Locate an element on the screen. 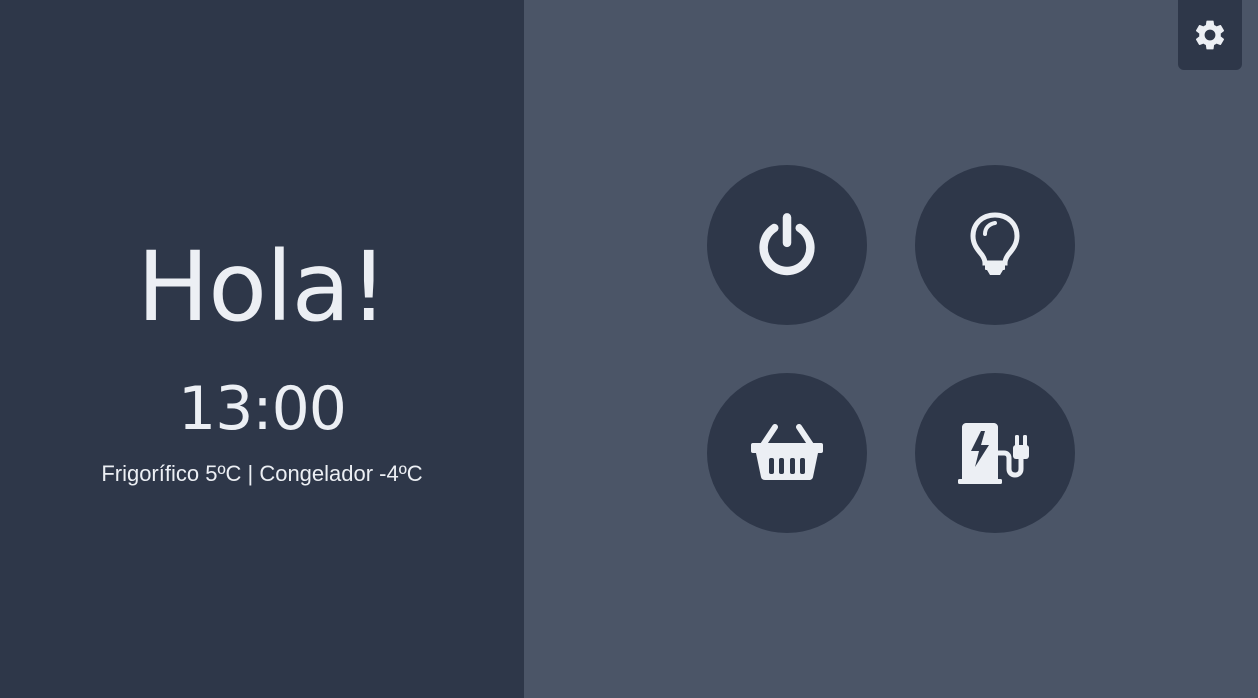 The width and height of the screenshot is (1258, 698). fridge-status-text: Frigorífico 5ºC | Congelador -4ºC is located at coordinates (262, 473).